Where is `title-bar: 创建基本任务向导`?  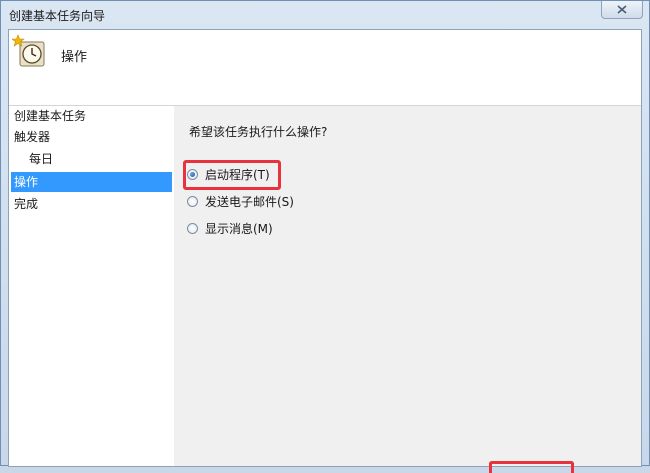 title-bar: 创建基本任务向导 is located at coordinates (325, 15).